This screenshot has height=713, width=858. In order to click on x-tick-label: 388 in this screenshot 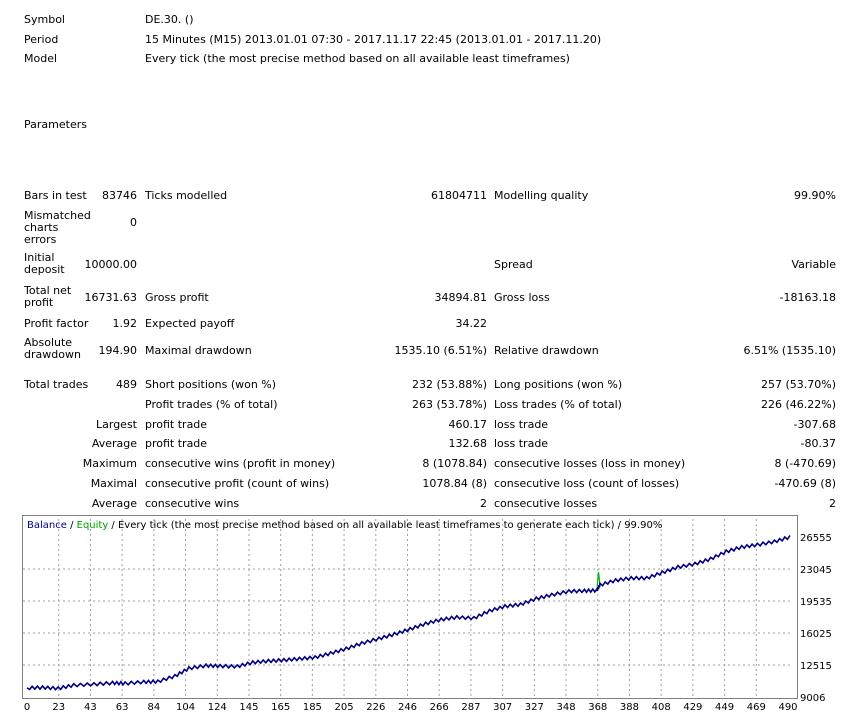, I will do `click(629, 707)`.